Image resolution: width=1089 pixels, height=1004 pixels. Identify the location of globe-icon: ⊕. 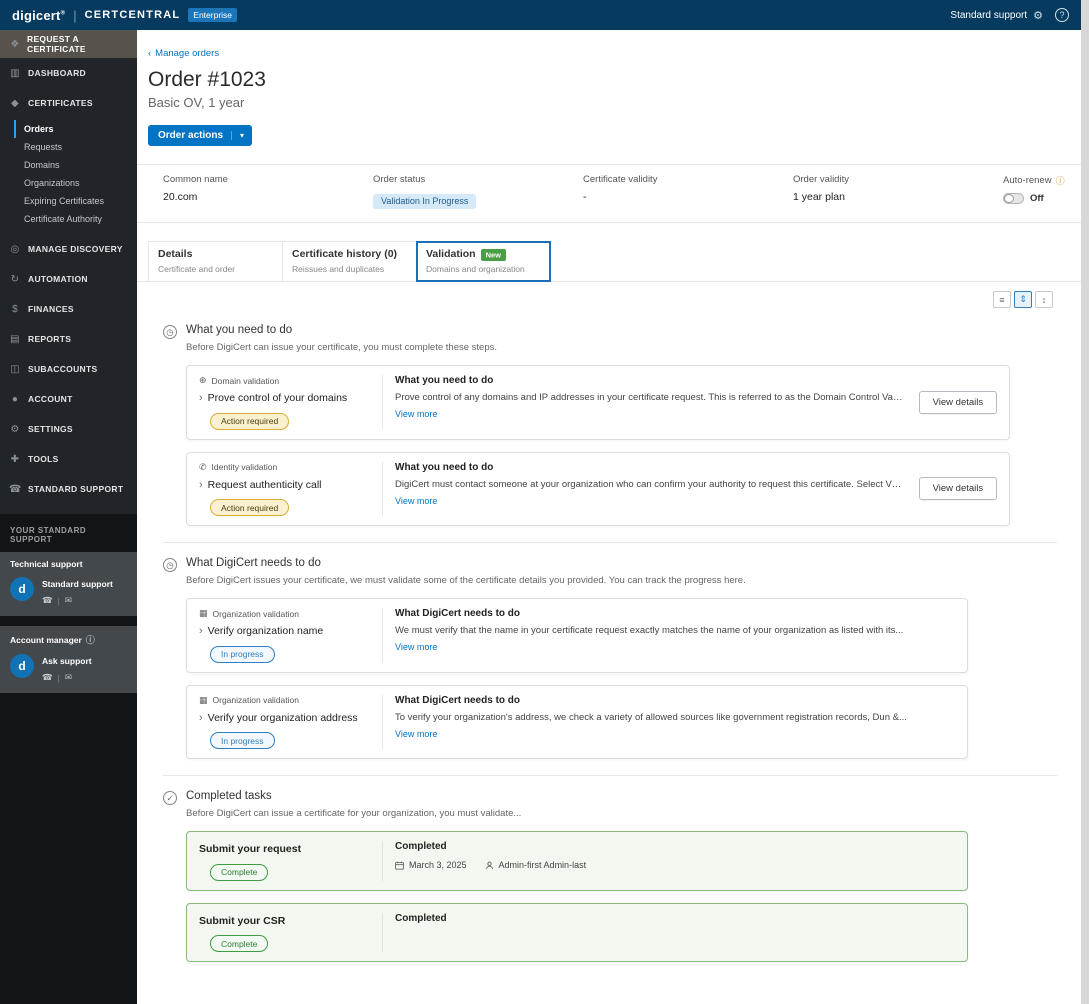
(203, 380).